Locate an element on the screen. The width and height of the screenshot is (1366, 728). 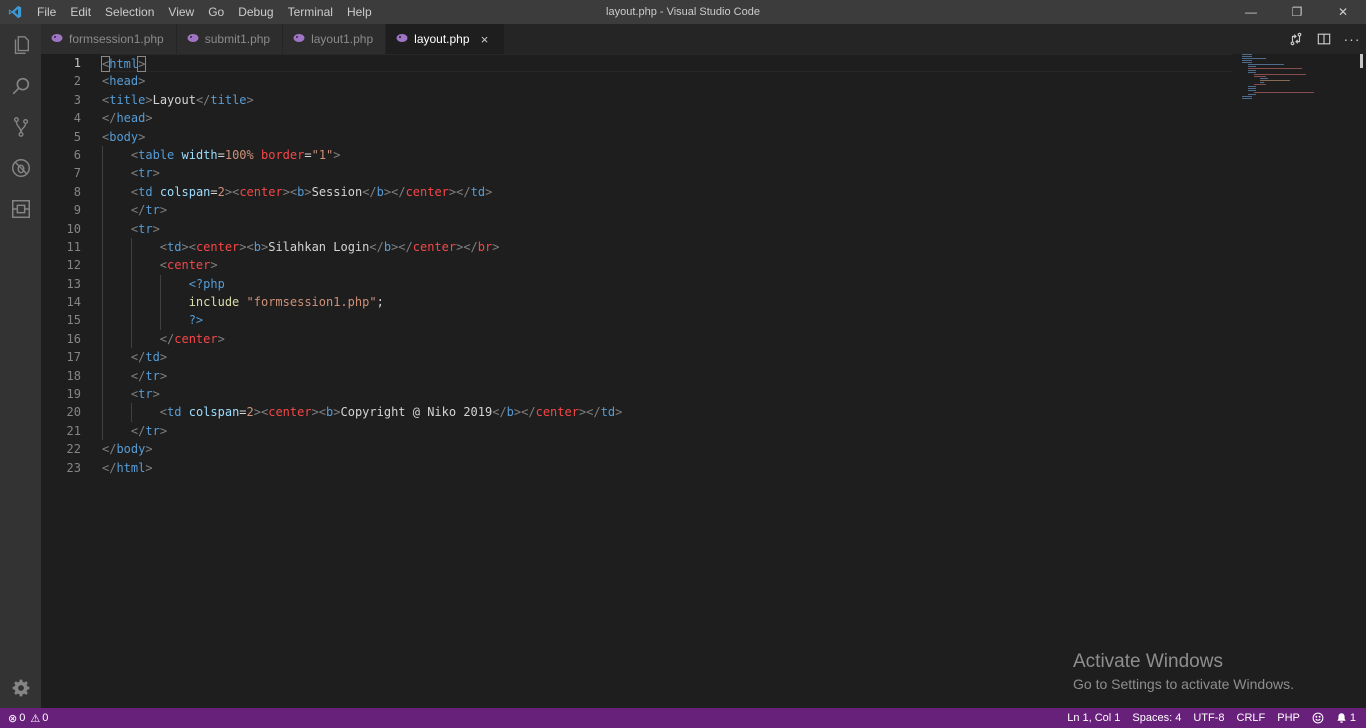
menu-selection: Selection is located at coordinates (129, 12).